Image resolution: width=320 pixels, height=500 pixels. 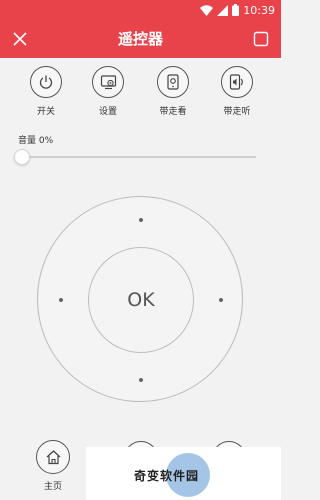 I want to click on wifi-icon, so click(x=207, y=10).